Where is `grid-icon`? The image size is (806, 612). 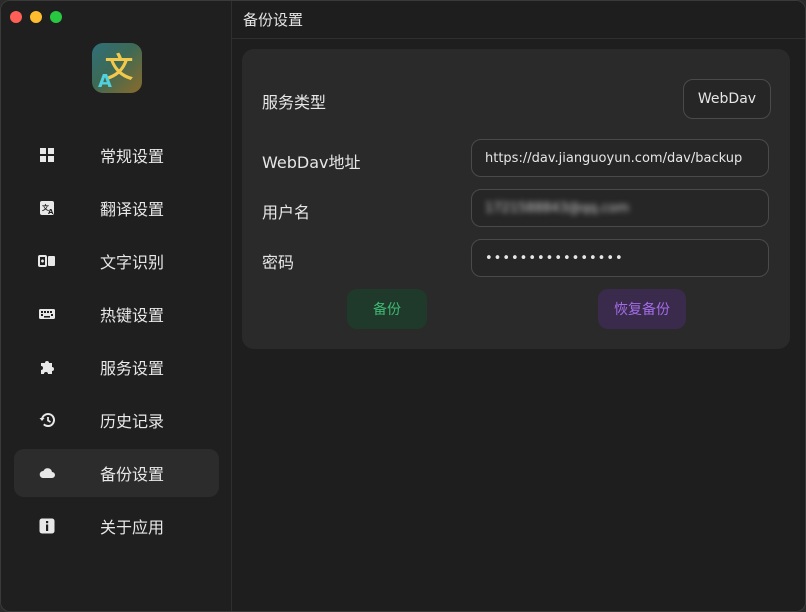
grid-icon is located at coordinates (47, 155).